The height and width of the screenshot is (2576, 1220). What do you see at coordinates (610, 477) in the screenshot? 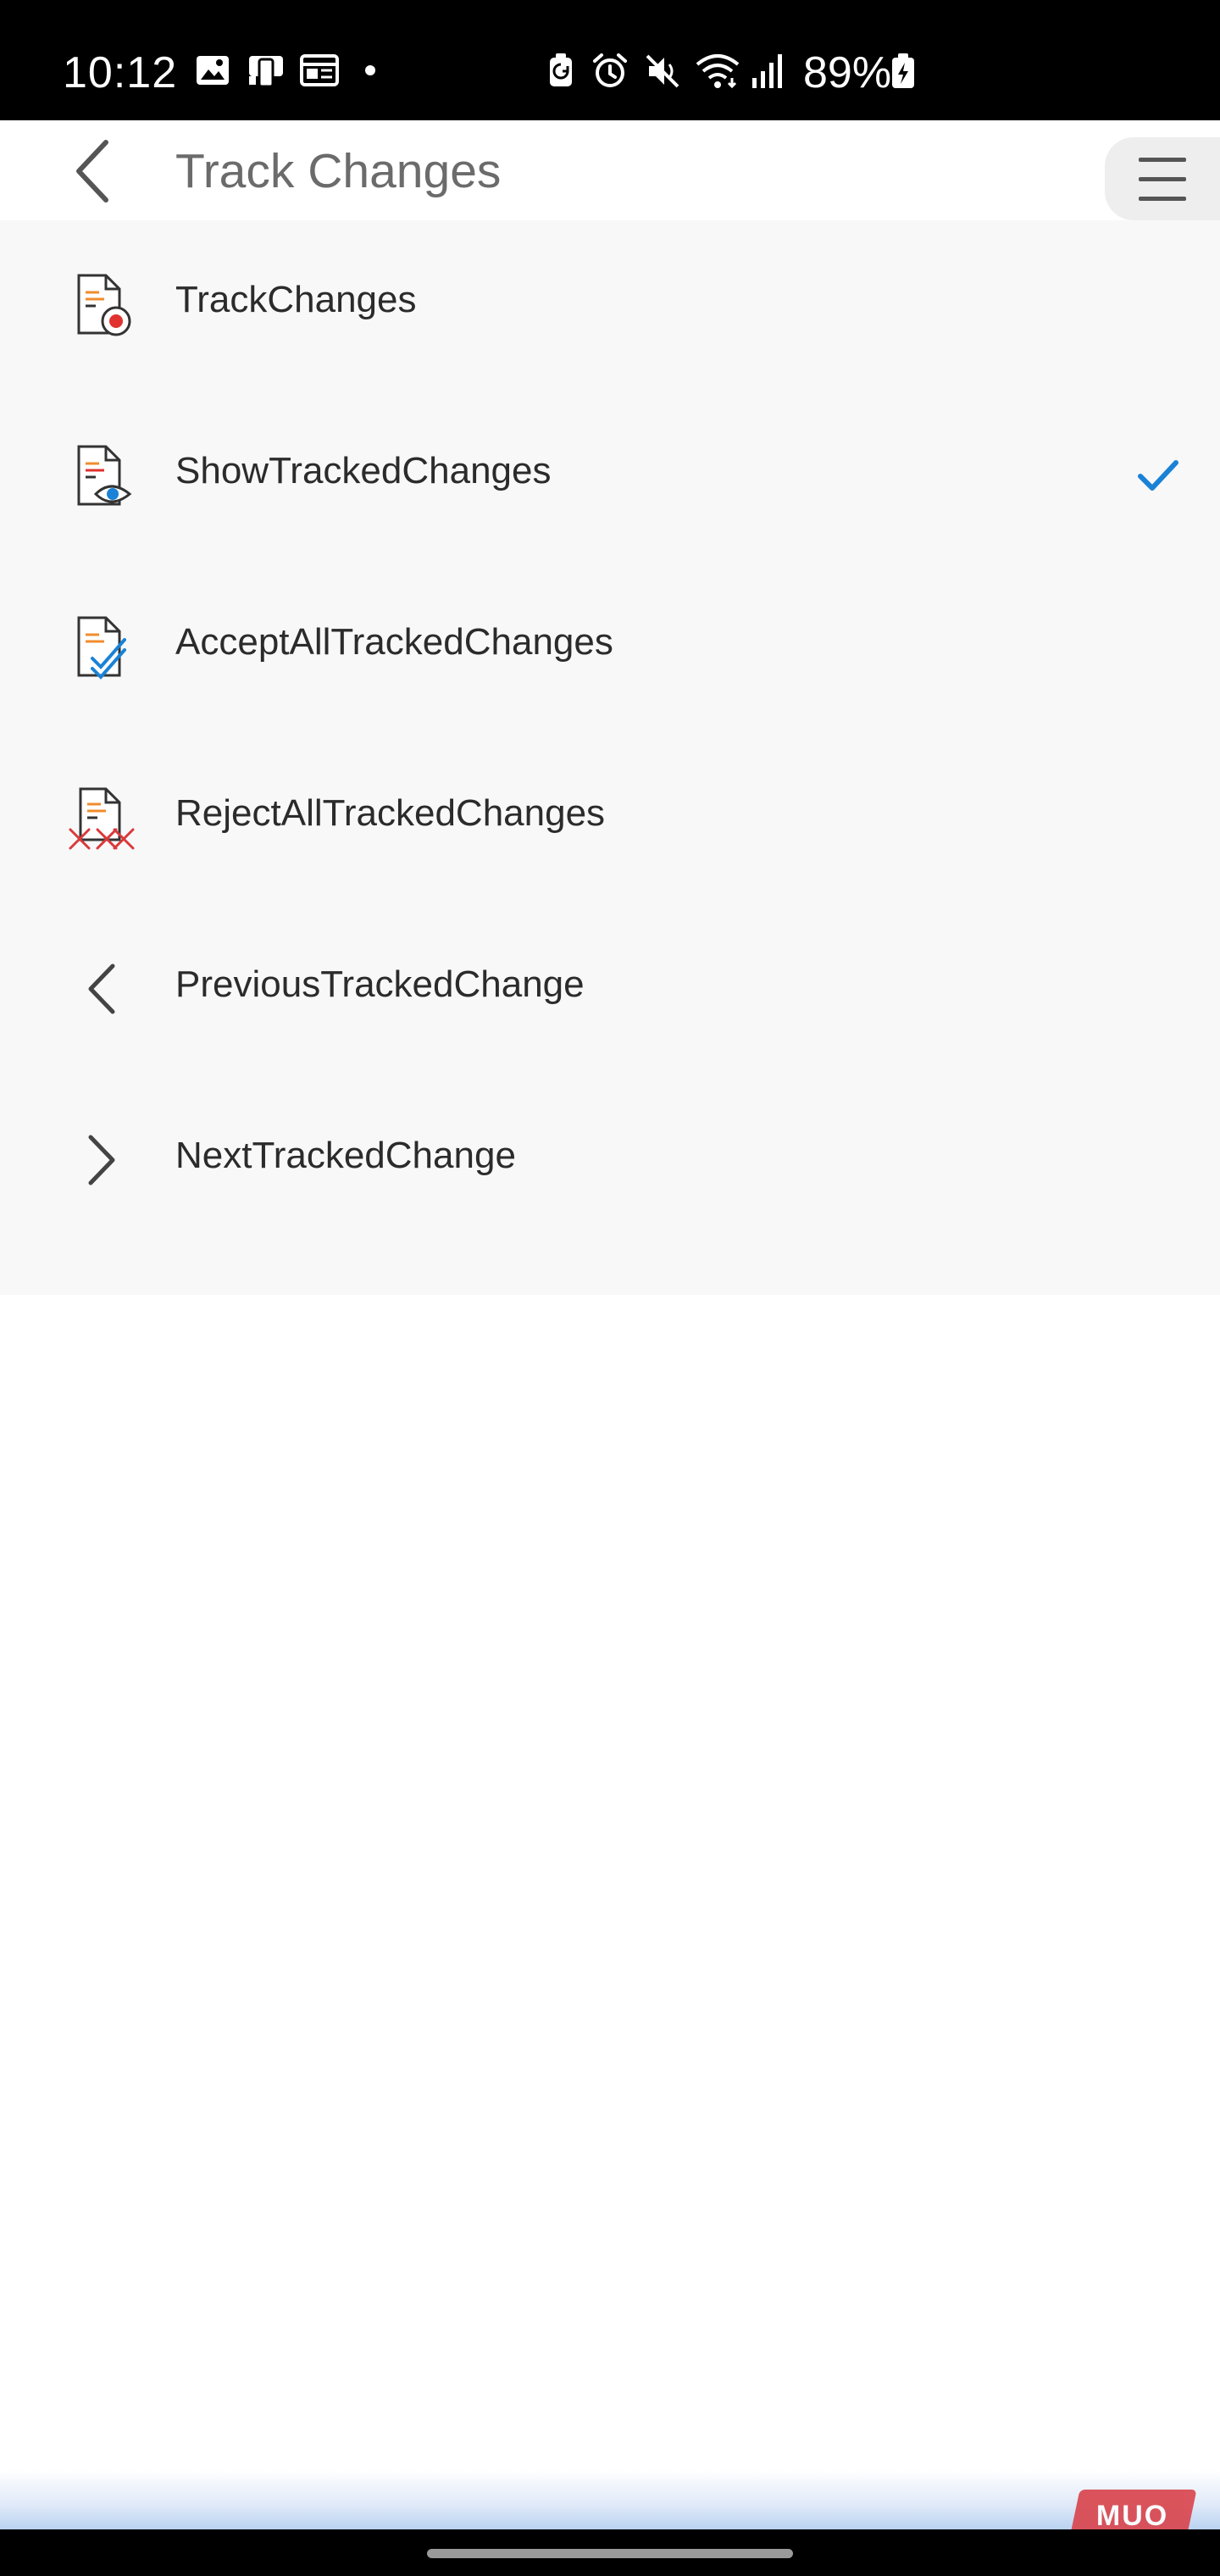
I see `menu-item-show-tracked-changes: ShowTrackedChanges` at bounding box center [610, 477].